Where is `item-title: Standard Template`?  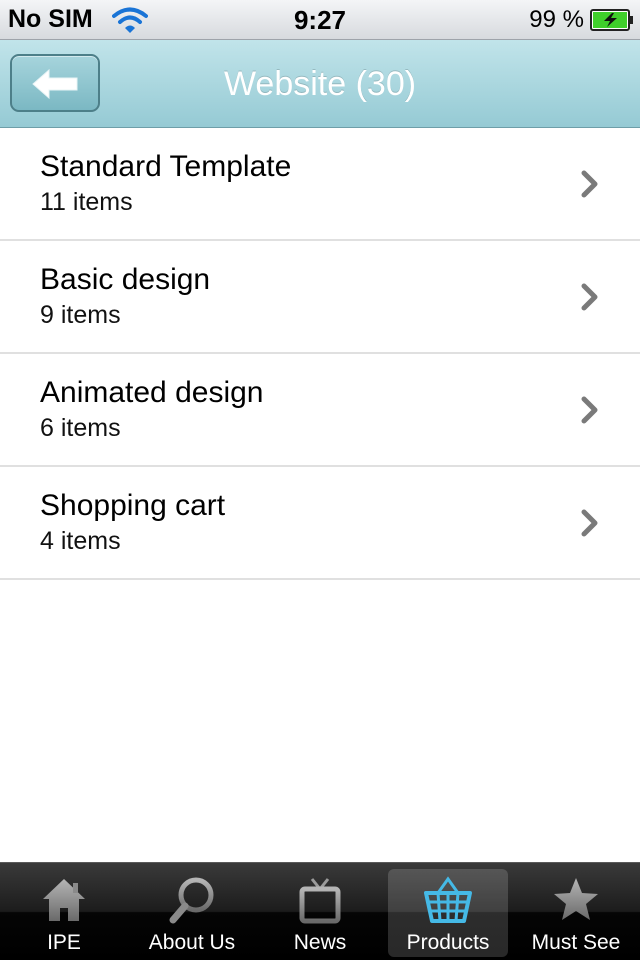
item-title: Standard Template is located at coordinates (166, 166).